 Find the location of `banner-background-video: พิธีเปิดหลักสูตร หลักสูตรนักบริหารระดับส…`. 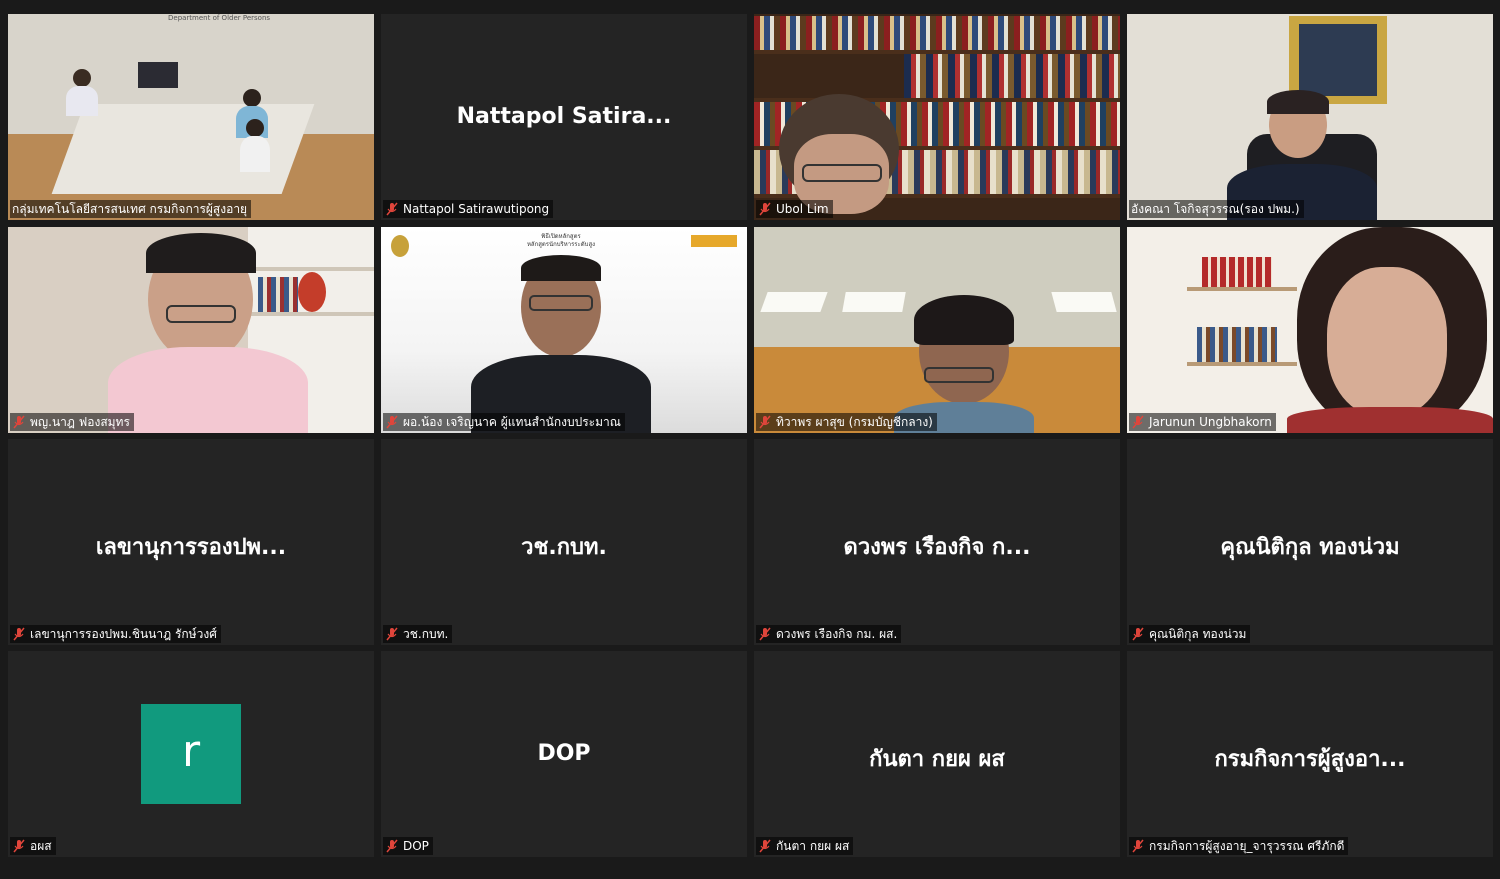

banner-background-video: พิธีเปิดหลักสูตร หลักสูตรนักบริหารระดับส… is located at coordinates (564, 330).